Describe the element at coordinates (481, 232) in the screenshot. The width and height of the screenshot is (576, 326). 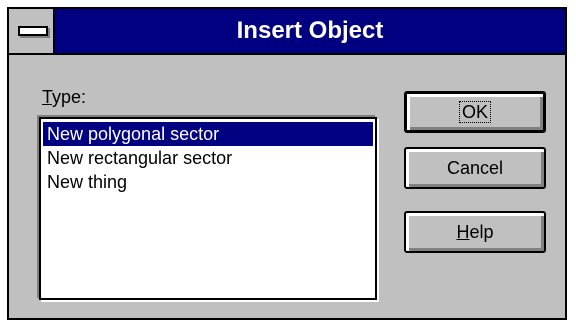
I see `help-button-rest: elp` at that location.